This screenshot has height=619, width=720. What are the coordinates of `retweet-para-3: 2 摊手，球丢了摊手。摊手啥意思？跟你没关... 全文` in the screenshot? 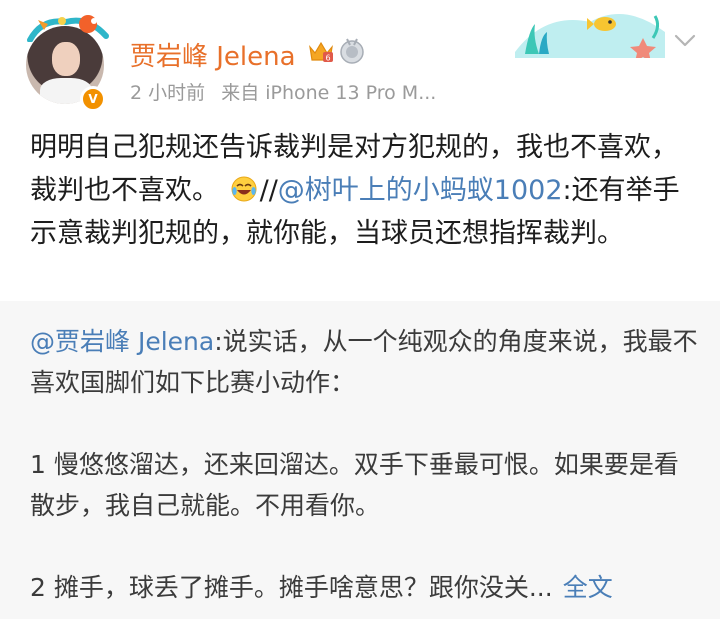 It's located at (364, 587).